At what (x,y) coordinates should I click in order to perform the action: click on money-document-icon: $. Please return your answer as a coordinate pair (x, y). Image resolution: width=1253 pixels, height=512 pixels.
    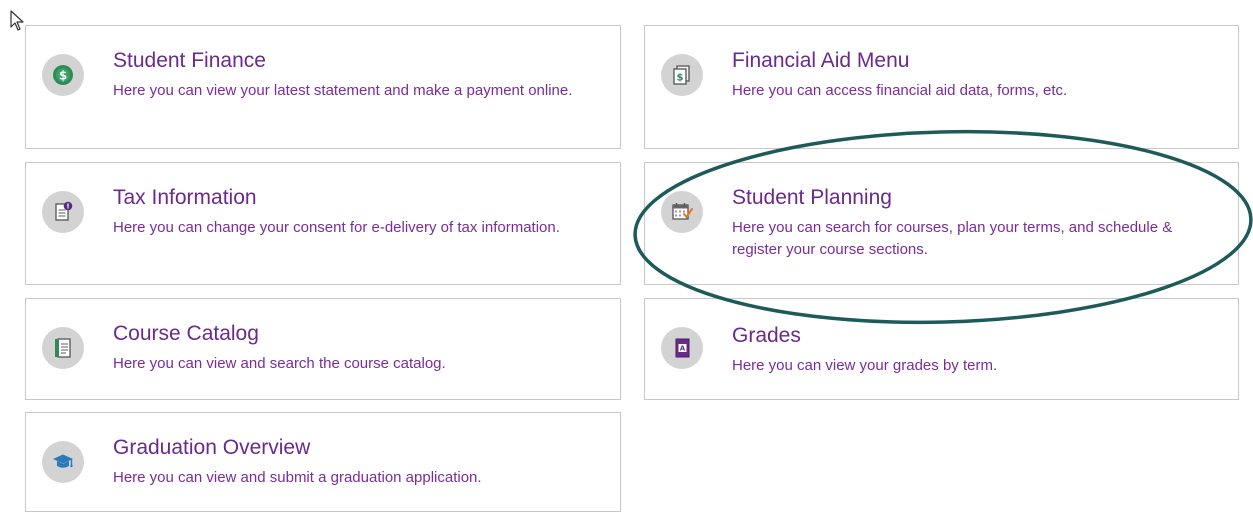
    Looking at the image, I should click on (682, 75).